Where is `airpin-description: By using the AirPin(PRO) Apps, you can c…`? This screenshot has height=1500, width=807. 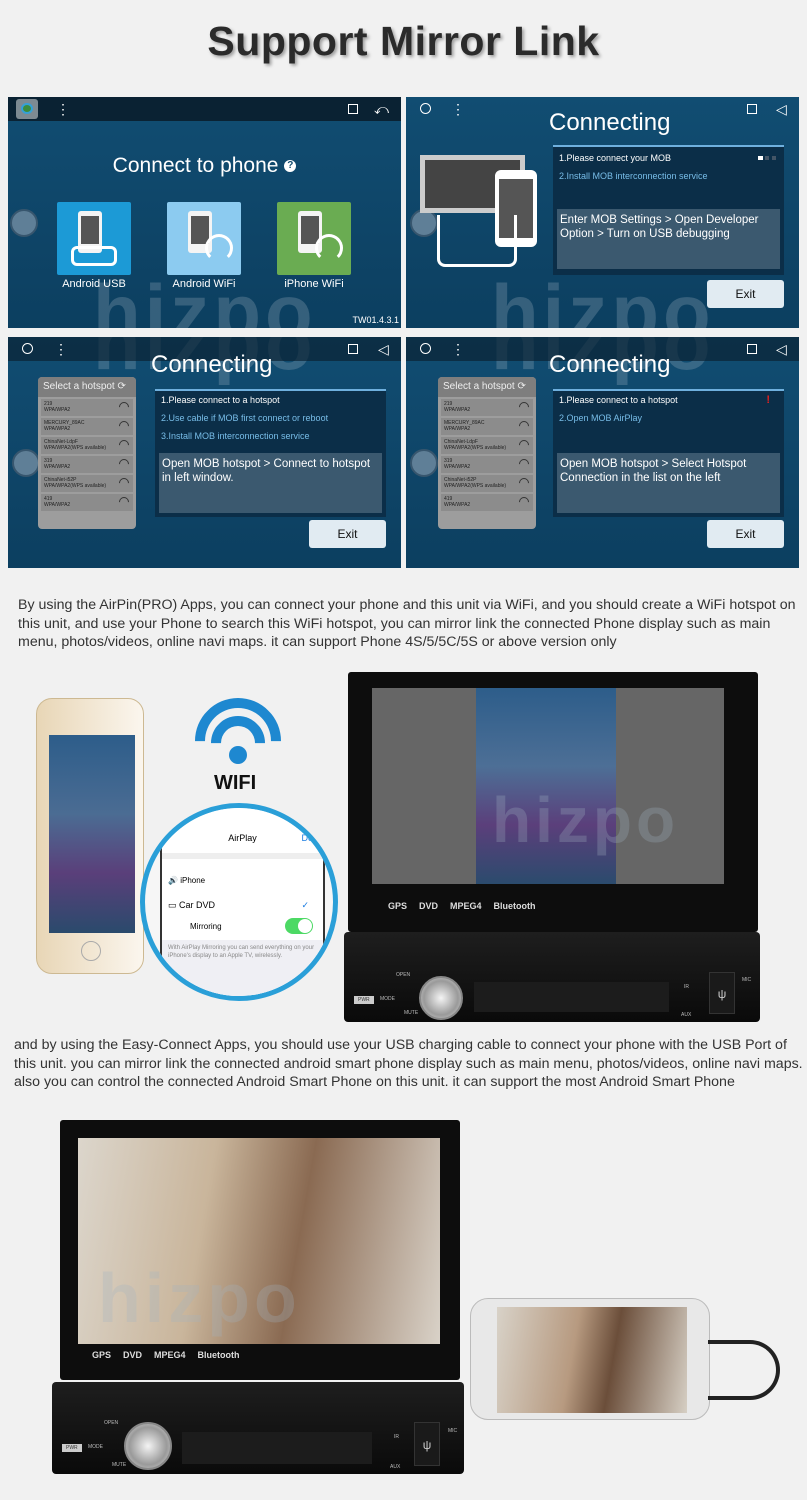 airpin-description: By using the AirPin(PRO) Apps, you can c… is located at coordinates (407, 623).